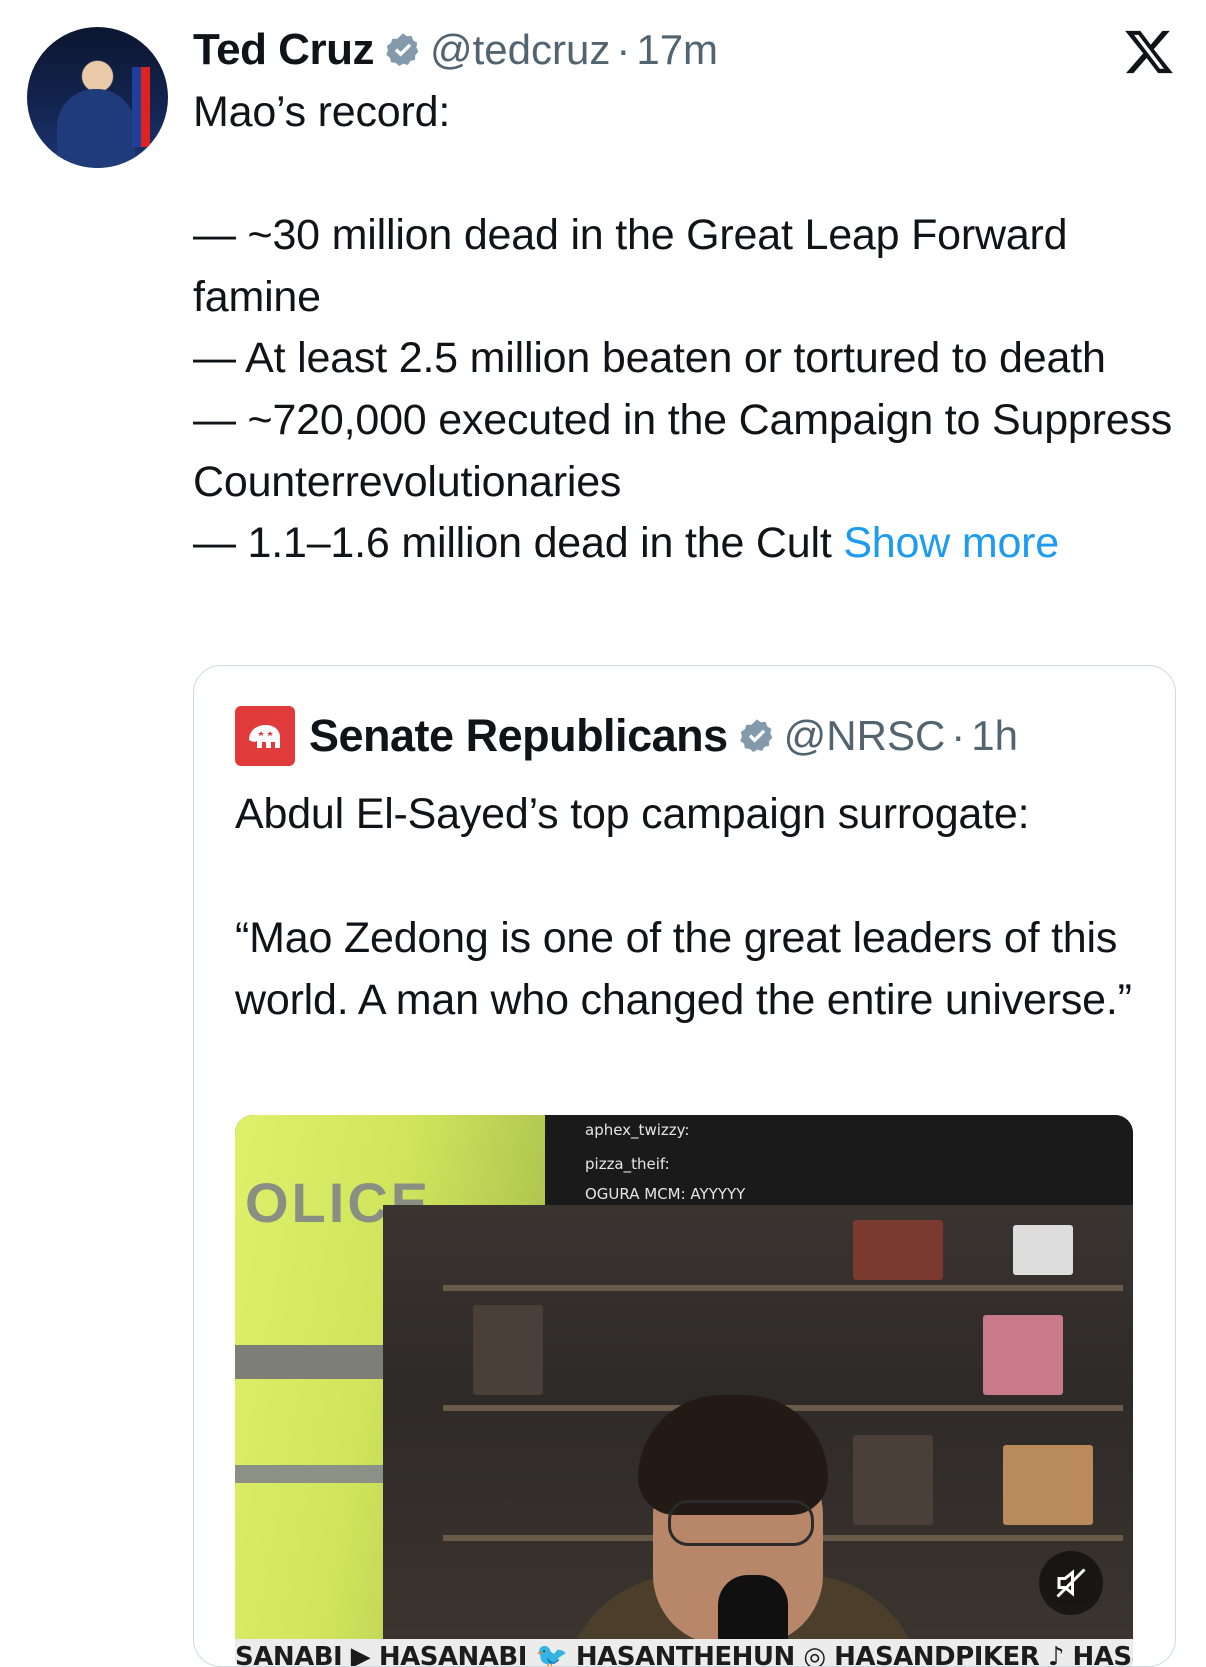  What do you see at coordinates (665, 1194) in the screenshot?
I see `chat-line: OGURA MCM: AYYYYY` at bounding box center [665, 1194].